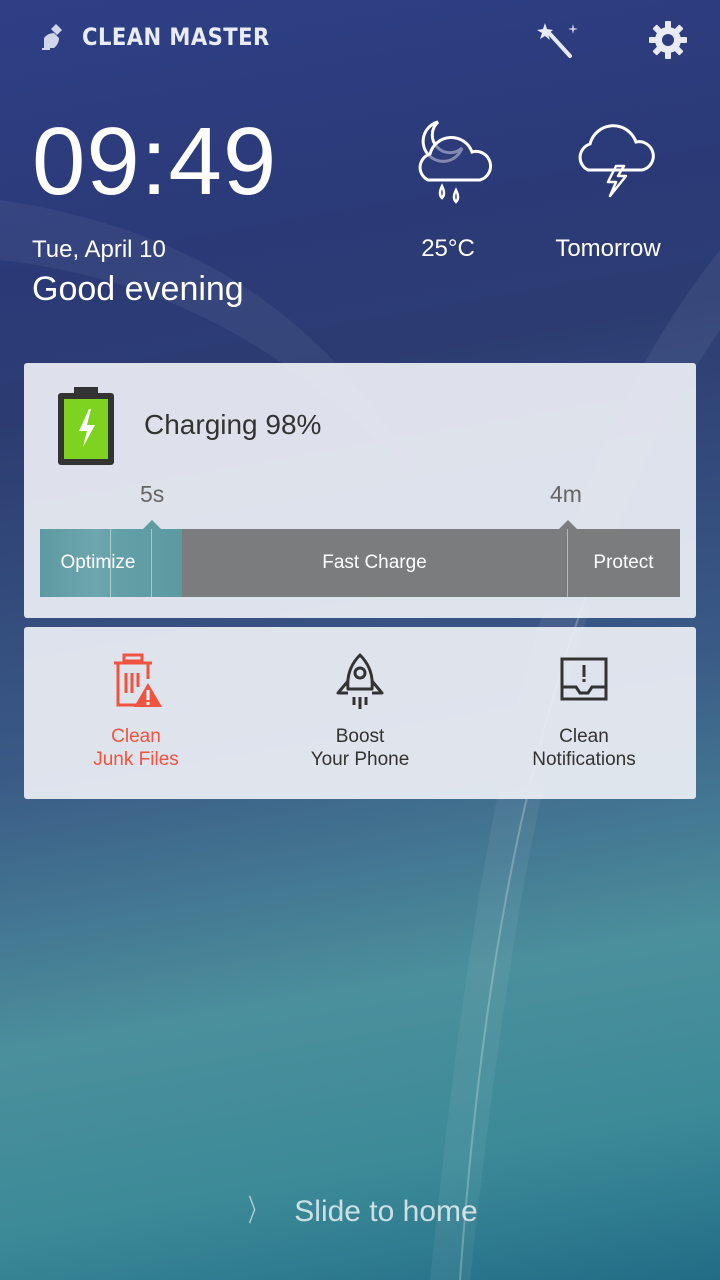 This screenshot has width=720, height=1280. I want to click on clean-notifications-line2: Notifications, so click(584, 759).